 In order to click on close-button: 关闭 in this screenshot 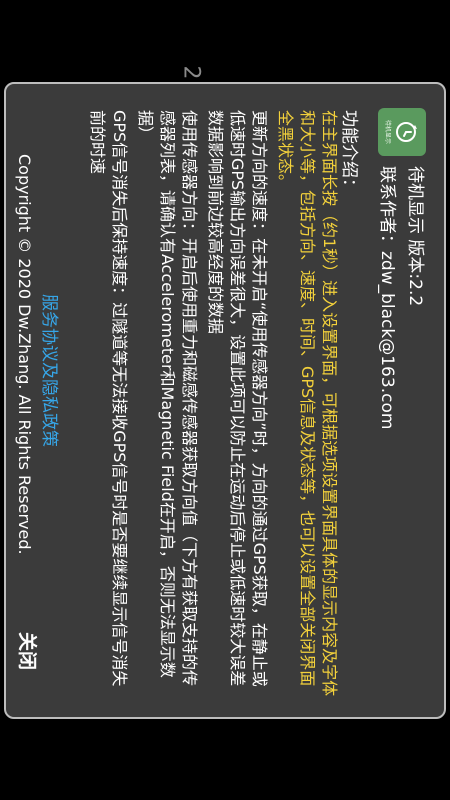, I will do `click(28, 651)`.